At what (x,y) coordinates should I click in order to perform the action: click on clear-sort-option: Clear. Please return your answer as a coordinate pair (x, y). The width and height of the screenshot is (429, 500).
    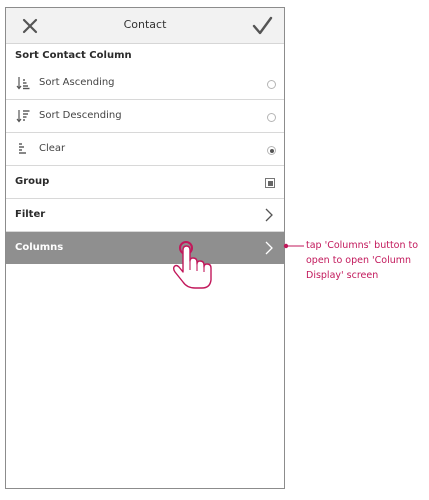
    Looking at the image, I should click on (145, 149).